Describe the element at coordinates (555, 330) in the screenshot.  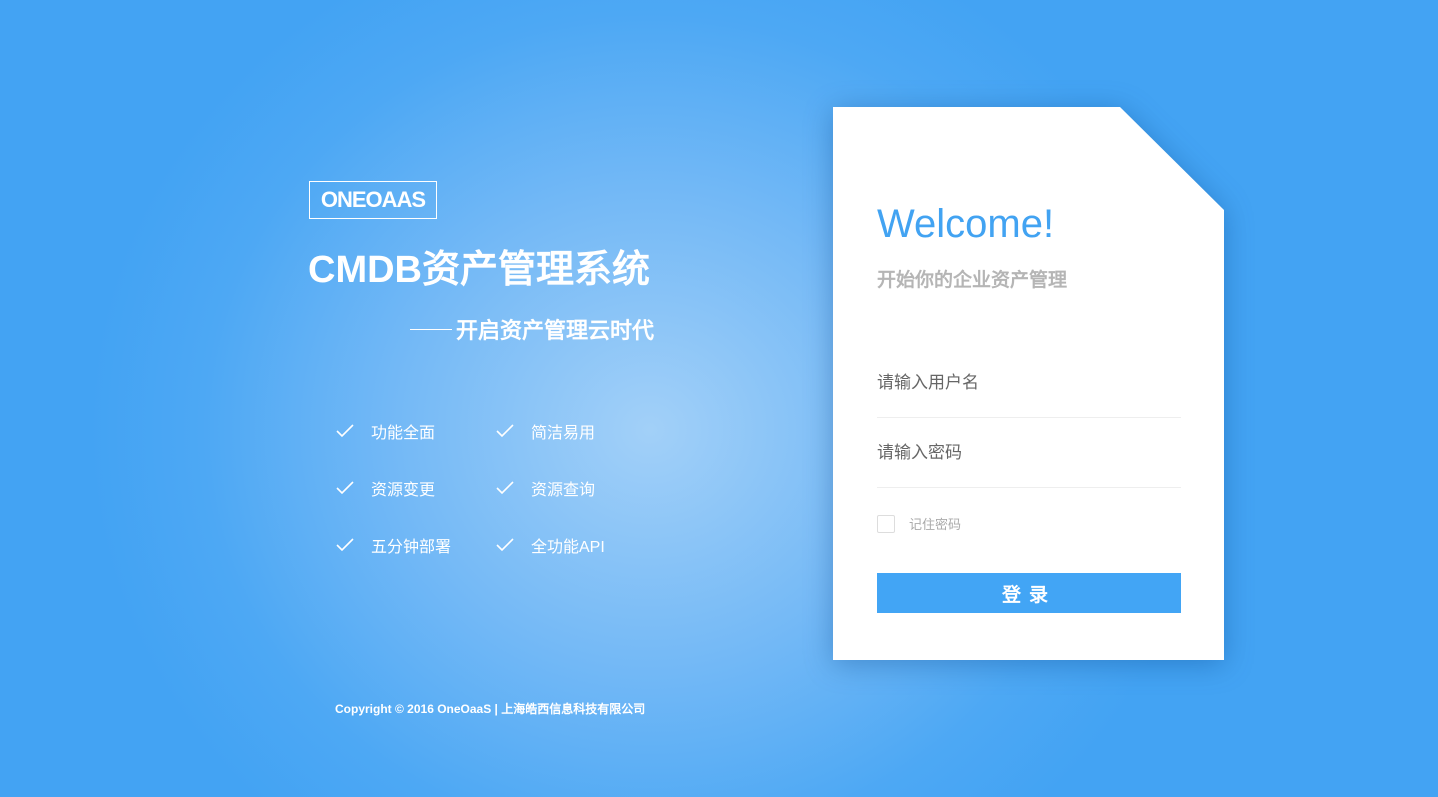
I see `slogan-text: 开启资产管理云时代` at that location.